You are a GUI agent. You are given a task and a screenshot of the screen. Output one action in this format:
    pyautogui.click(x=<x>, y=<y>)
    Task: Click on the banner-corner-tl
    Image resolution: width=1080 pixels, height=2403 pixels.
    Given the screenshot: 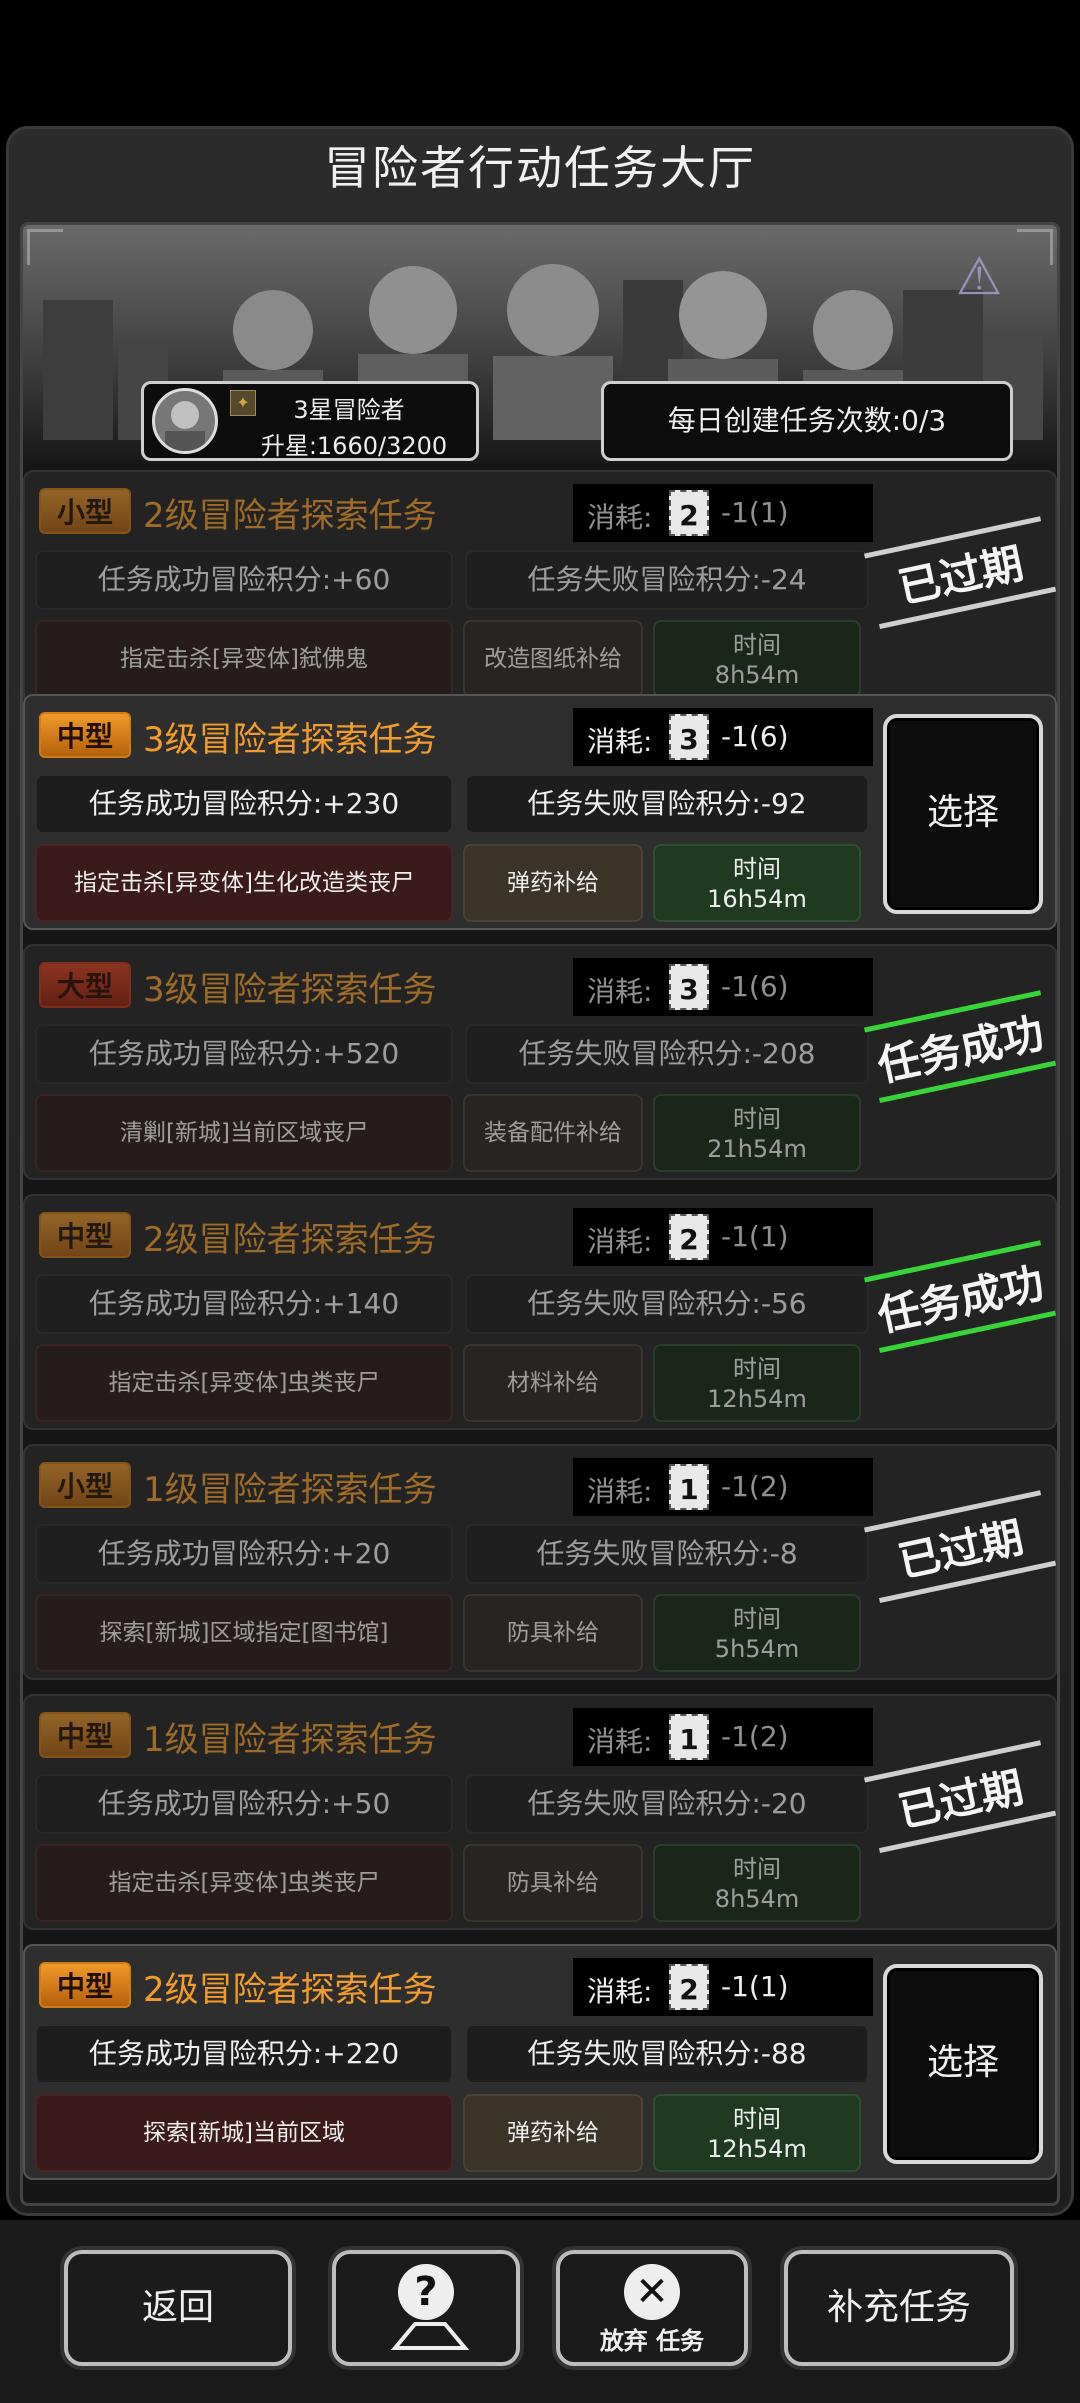 What is the action you would take?
    pyautogui.click(x=45, y=247)
    